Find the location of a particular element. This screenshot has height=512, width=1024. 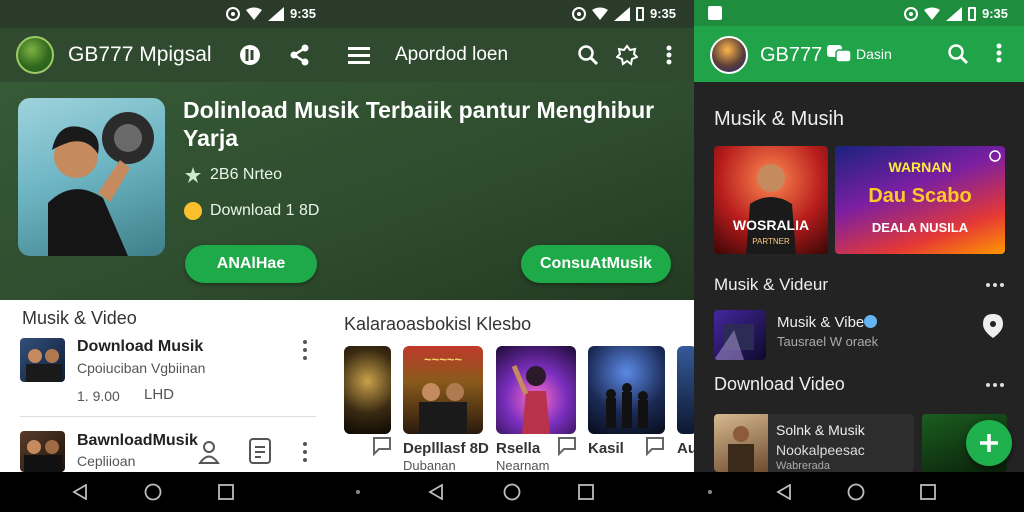

rating-text: 2B6 Nrteo is located at coordinates (246, 174).